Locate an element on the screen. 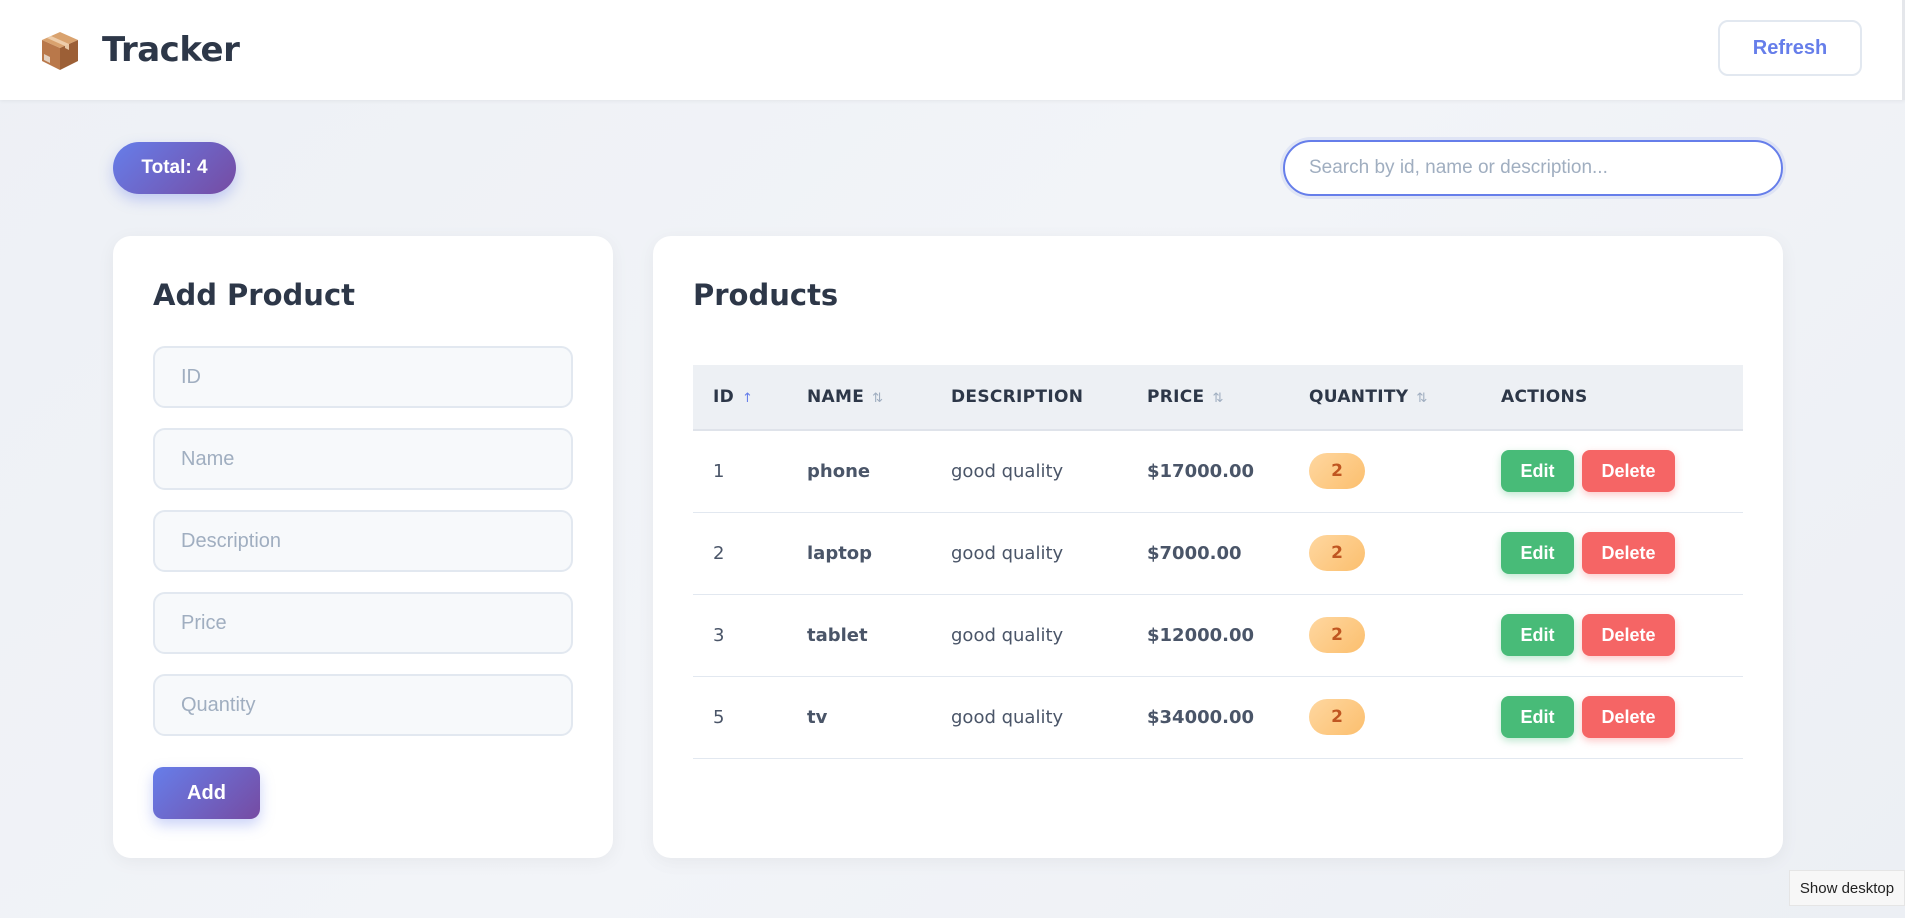 This screenshot has height=918, width=1905. cell-id: 5 is located at coordinates (740, 717).